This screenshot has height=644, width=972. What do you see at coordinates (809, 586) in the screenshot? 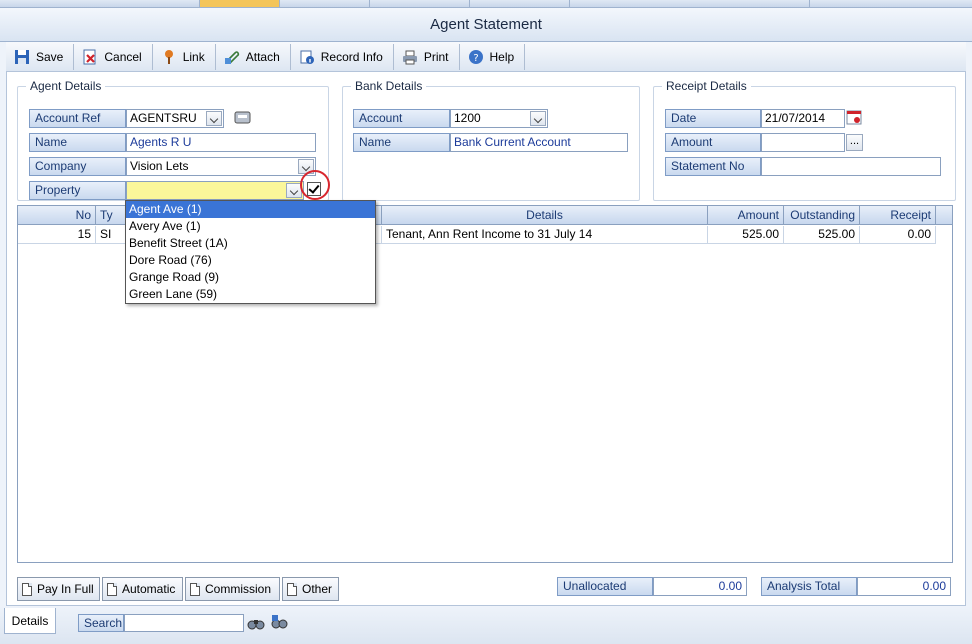
I see `analysis-total-label: Analysis Total` at bounding box center [809, 586].